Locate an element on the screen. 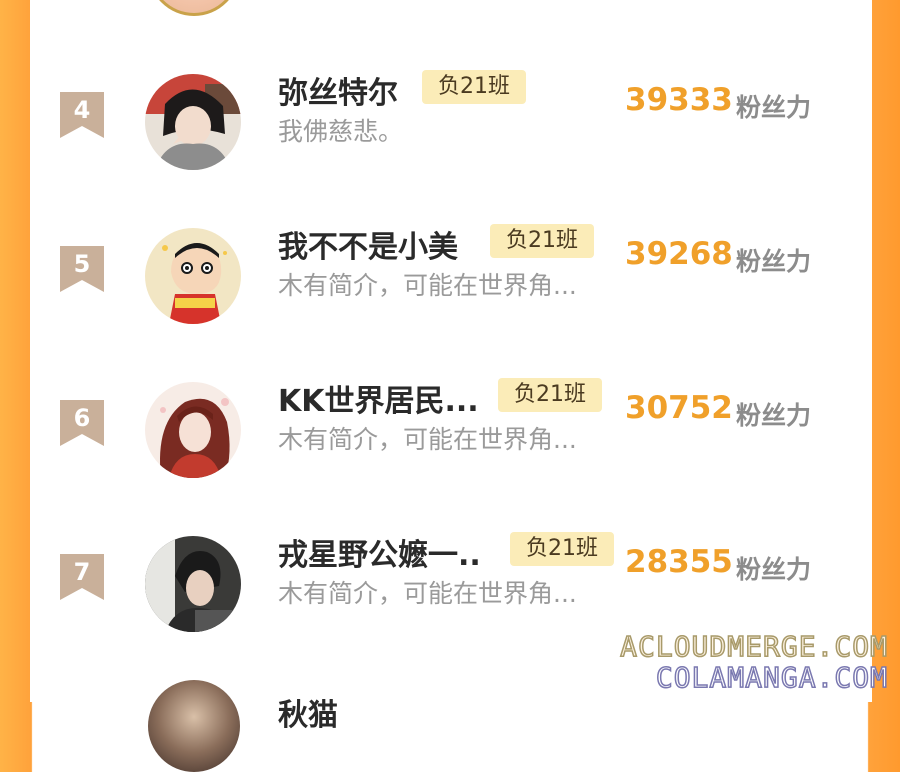  rank-number: 5 is located at coordinates (82, 264).